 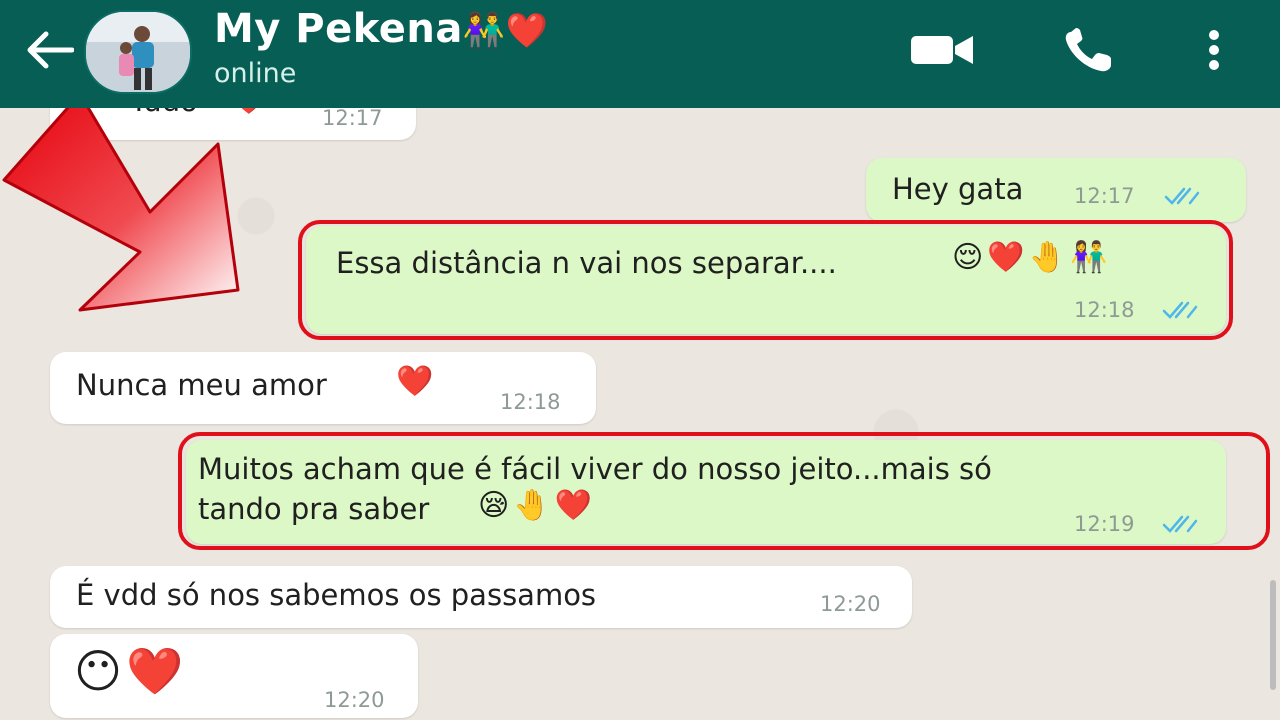 What do you see at coordinates (131, 671) in the screenshot?
I see `message-emojis: 😶❤️` at bounding box center [131, 671].